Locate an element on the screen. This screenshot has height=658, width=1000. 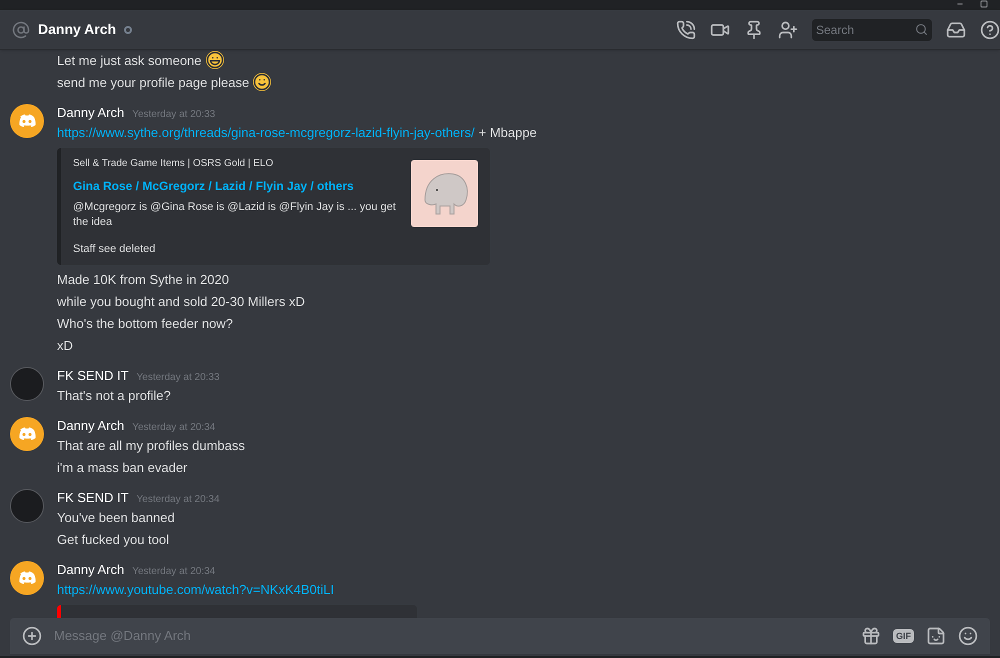
embed-title: Gina Rose / McGregorz / Lazid / Flyin Jay / others is located at coordinates (236, 186).